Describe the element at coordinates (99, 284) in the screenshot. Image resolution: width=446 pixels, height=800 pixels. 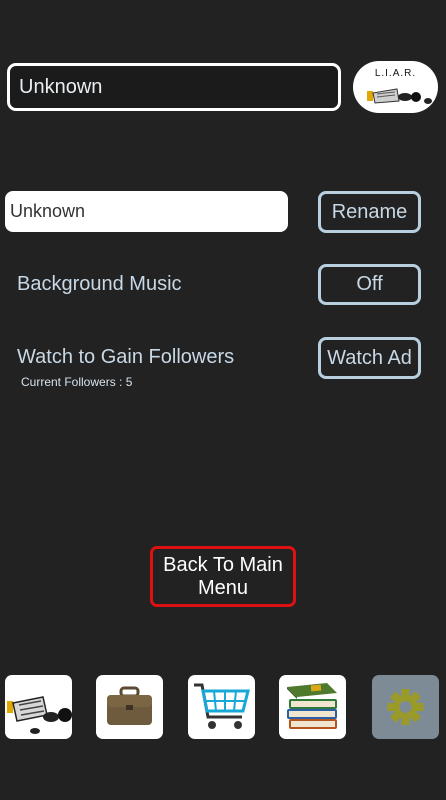
I see `background-music-label: Background Music` at that location.